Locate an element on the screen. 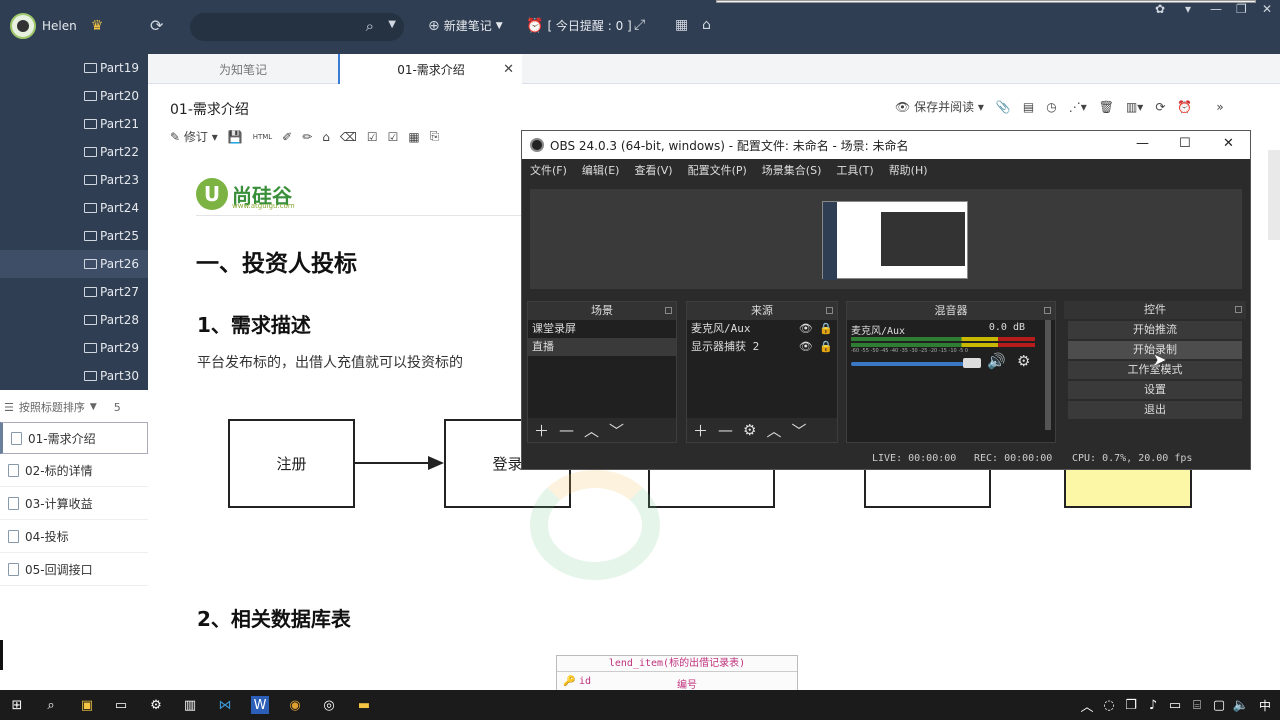  checkbox-icon: ☑ is located at coordinates (393, 137).